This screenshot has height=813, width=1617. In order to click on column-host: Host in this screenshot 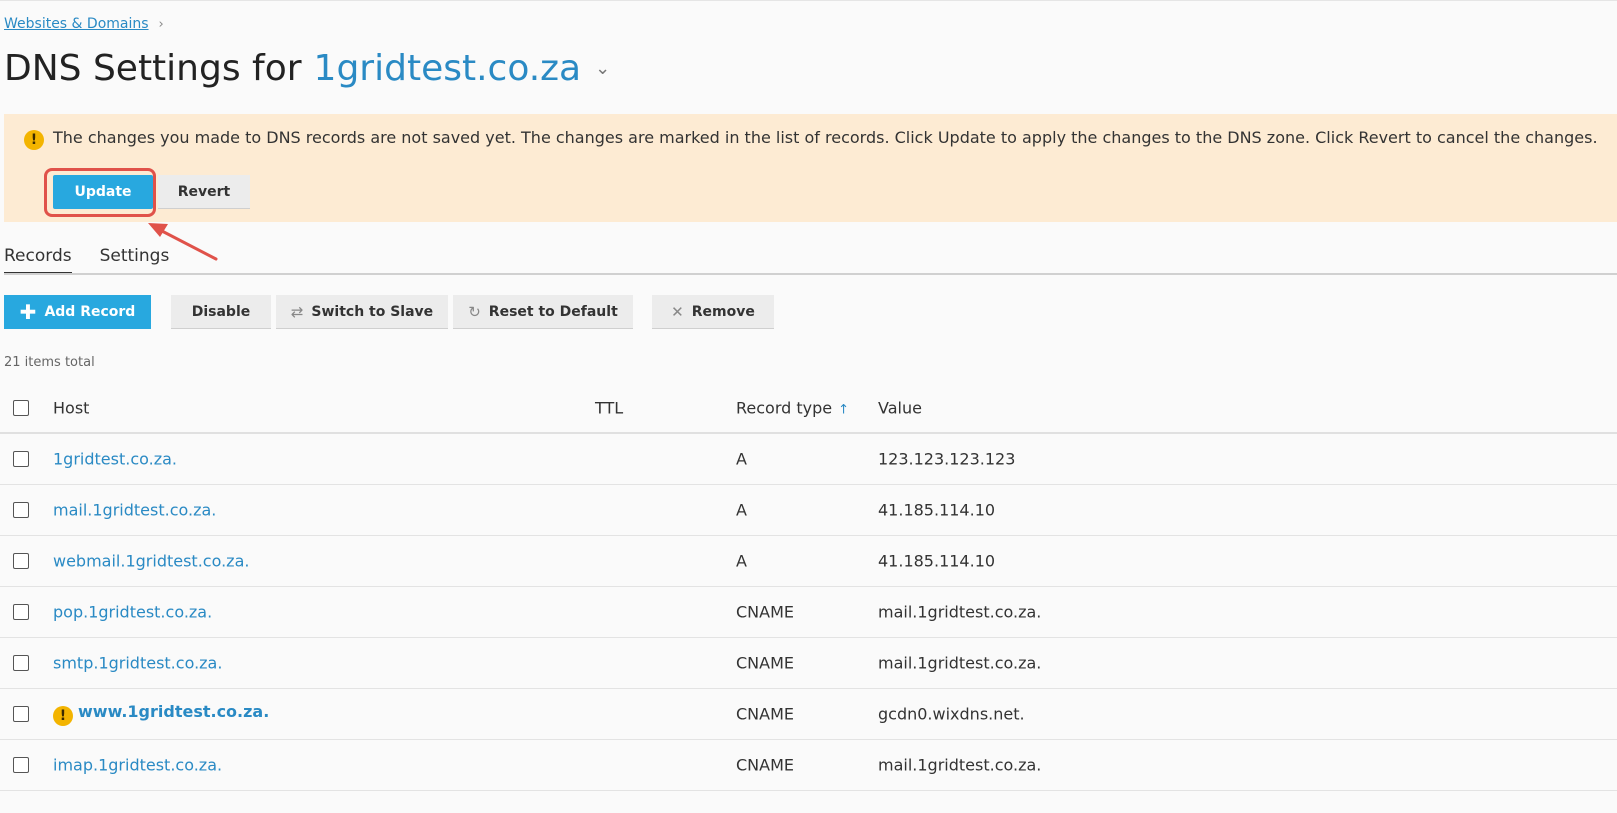, I will do `click(71, 408)`.